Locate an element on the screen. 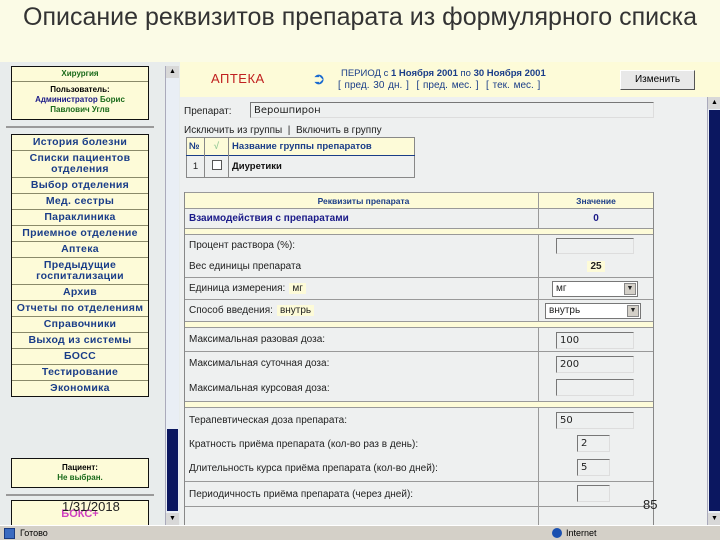  col-check: √ is located at coordinates (216, 146).